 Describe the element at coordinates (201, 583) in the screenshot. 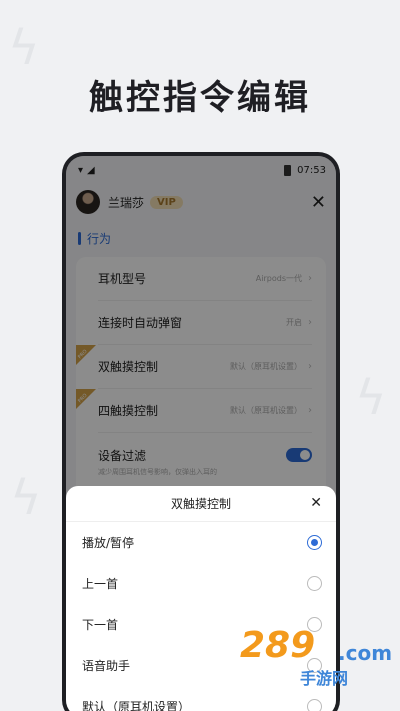

I see `option-previous: 上一首` at that location.